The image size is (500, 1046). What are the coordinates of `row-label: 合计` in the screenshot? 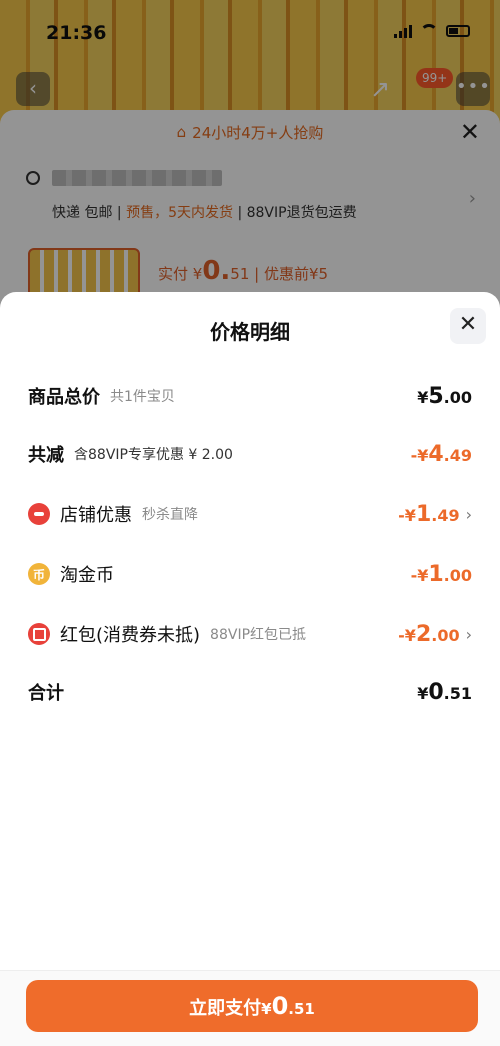 It's located at (46, 693).